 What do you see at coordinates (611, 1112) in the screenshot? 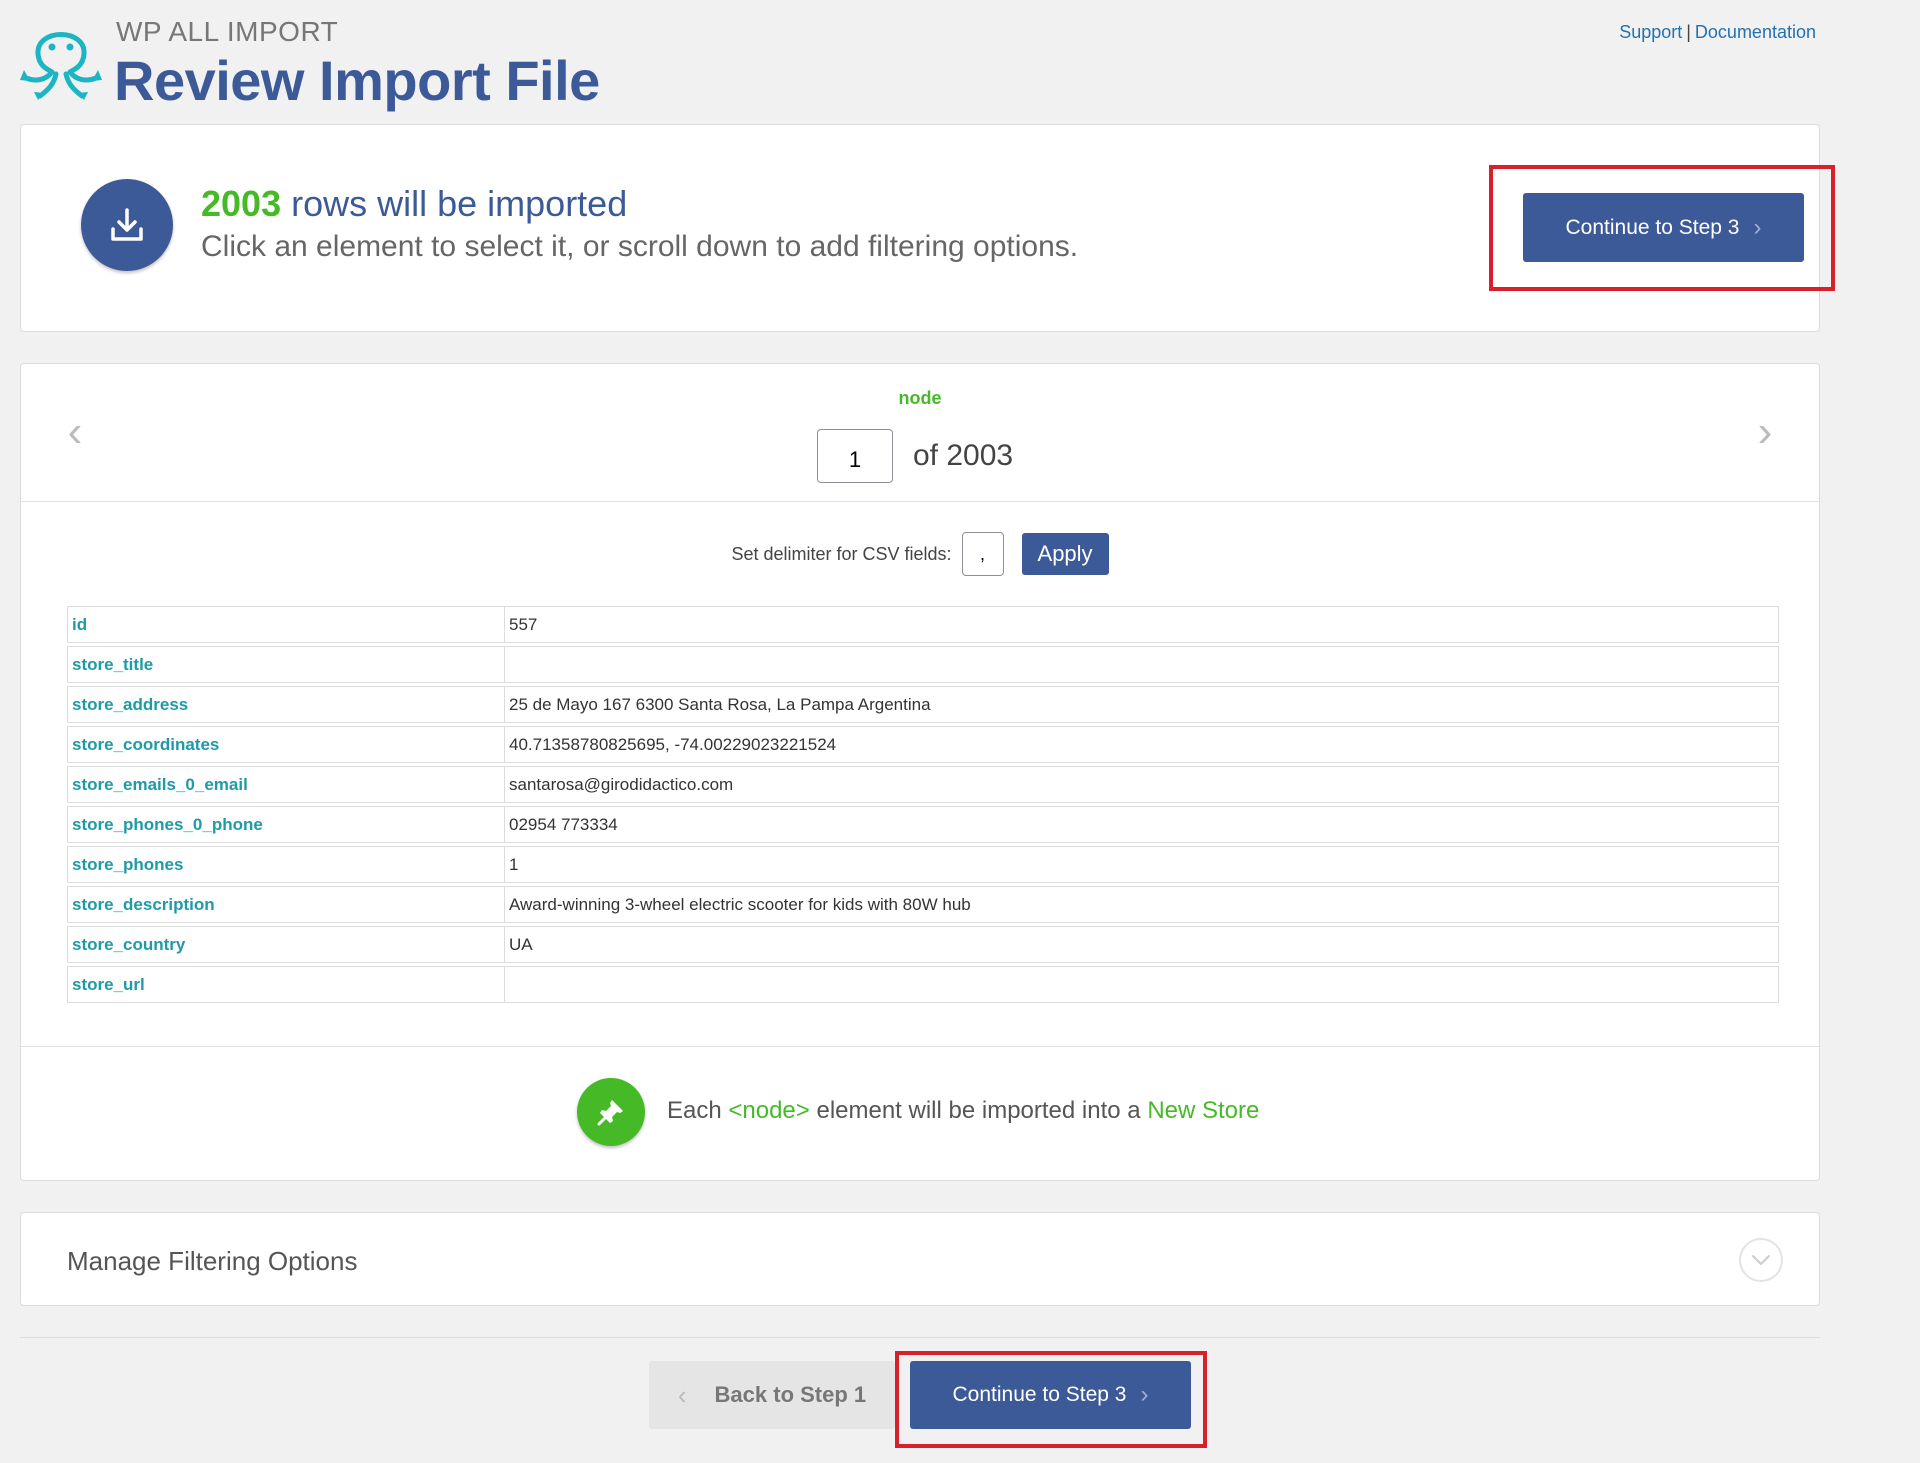
I see `pushpin-icon` at bounding box center [611, 1112].